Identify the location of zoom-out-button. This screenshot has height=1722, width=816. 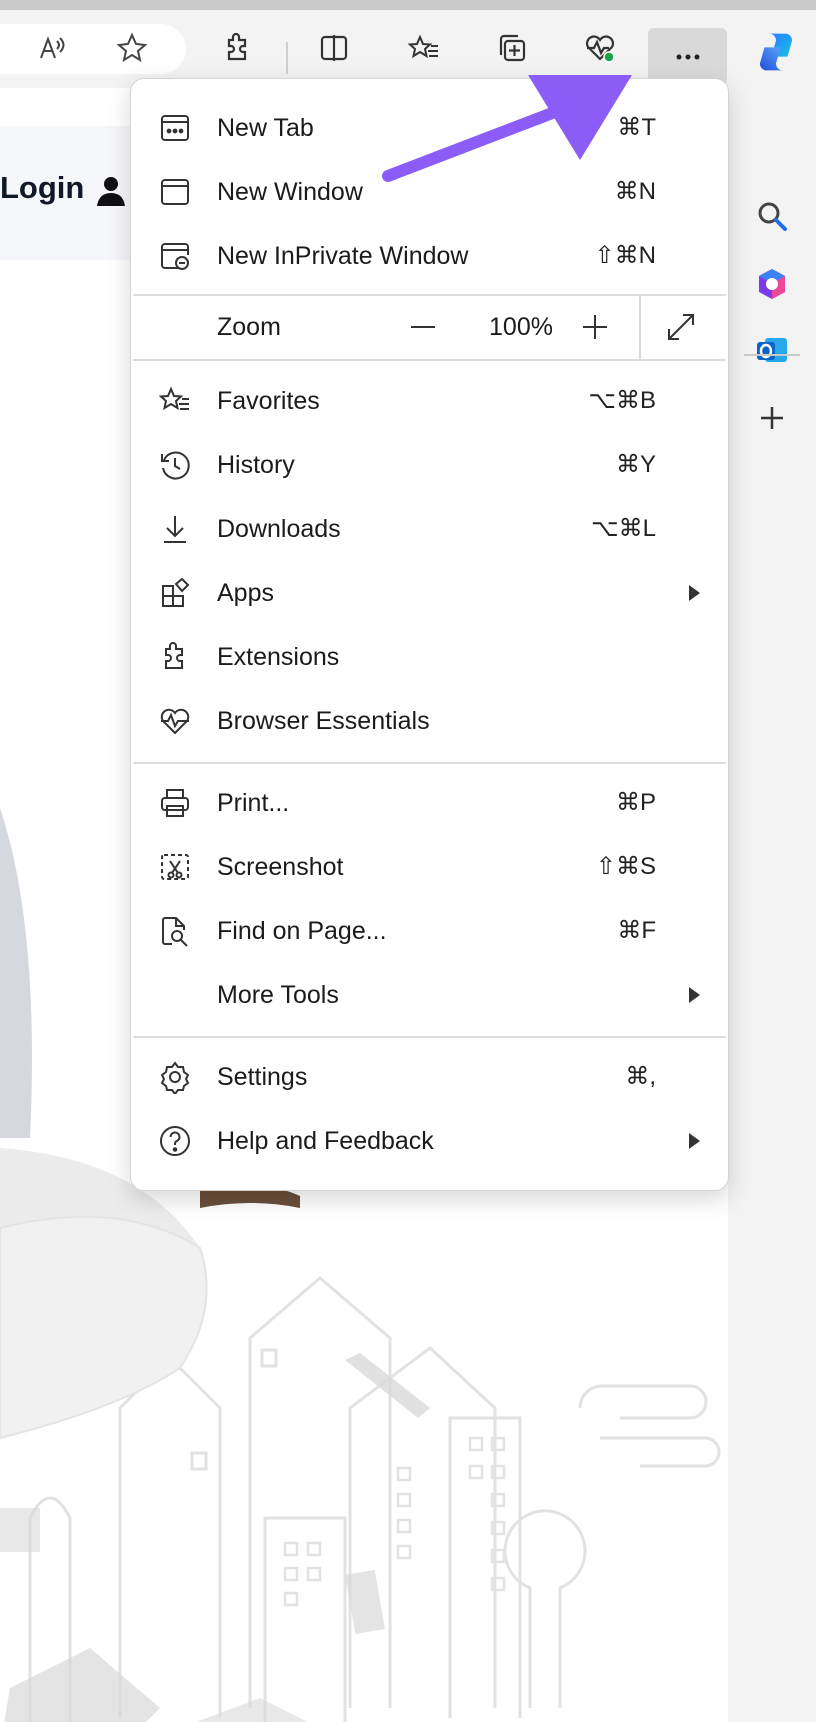
(423, 327).